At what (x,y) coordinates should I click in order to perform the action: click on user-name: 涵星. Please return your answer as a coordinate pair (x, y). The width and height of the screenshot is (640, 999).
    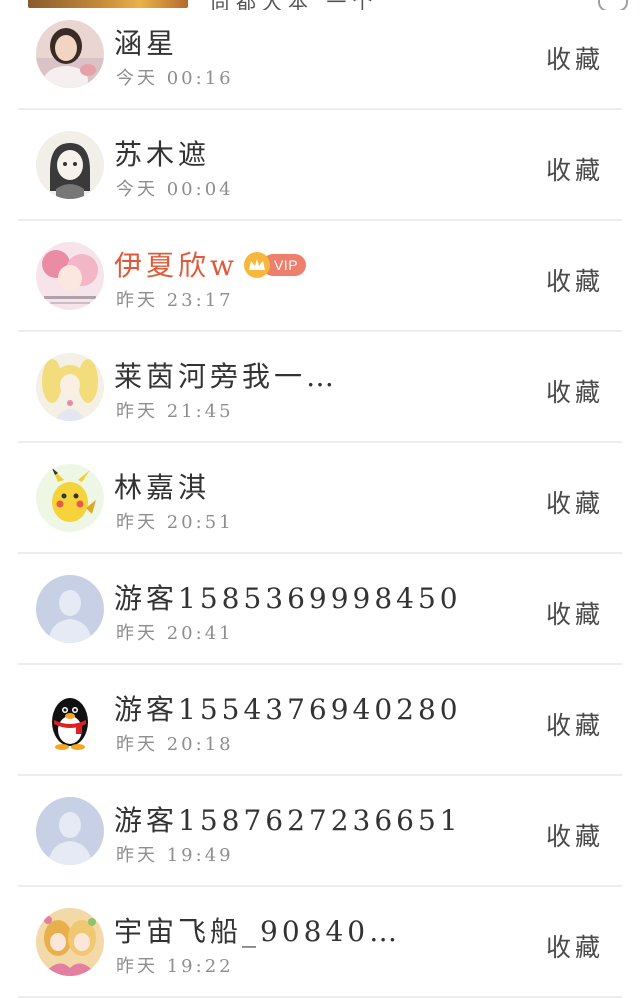
    Looking at the image, I should click on (146, 43).